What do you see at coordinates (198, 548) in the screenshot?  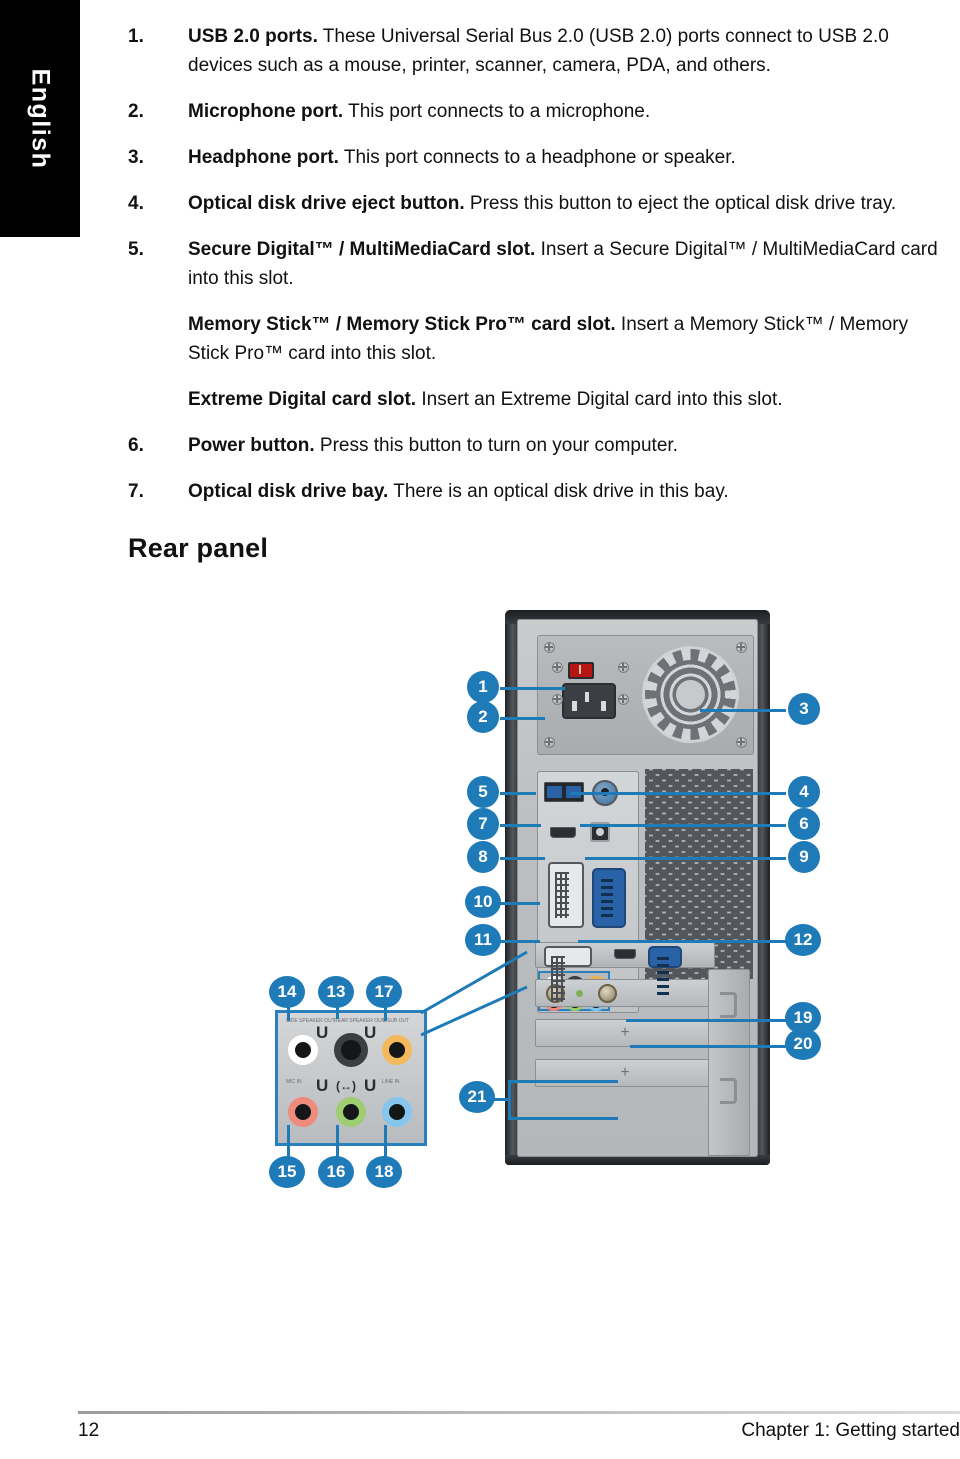 I see `section-heading: Rear panel` at bounding box center [198, 548].